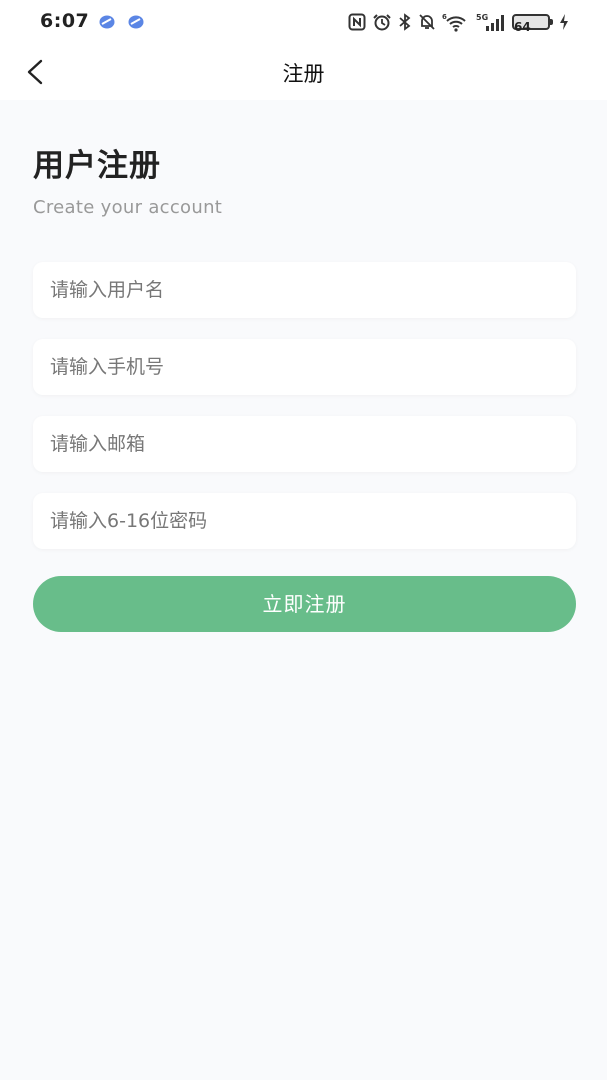 The height and width of the screenshot is (1080, 607). What do you see at coordinates (304, 604) in the screenshot?
I see `register-button: 立即注册` at bounding box center [304, 604].